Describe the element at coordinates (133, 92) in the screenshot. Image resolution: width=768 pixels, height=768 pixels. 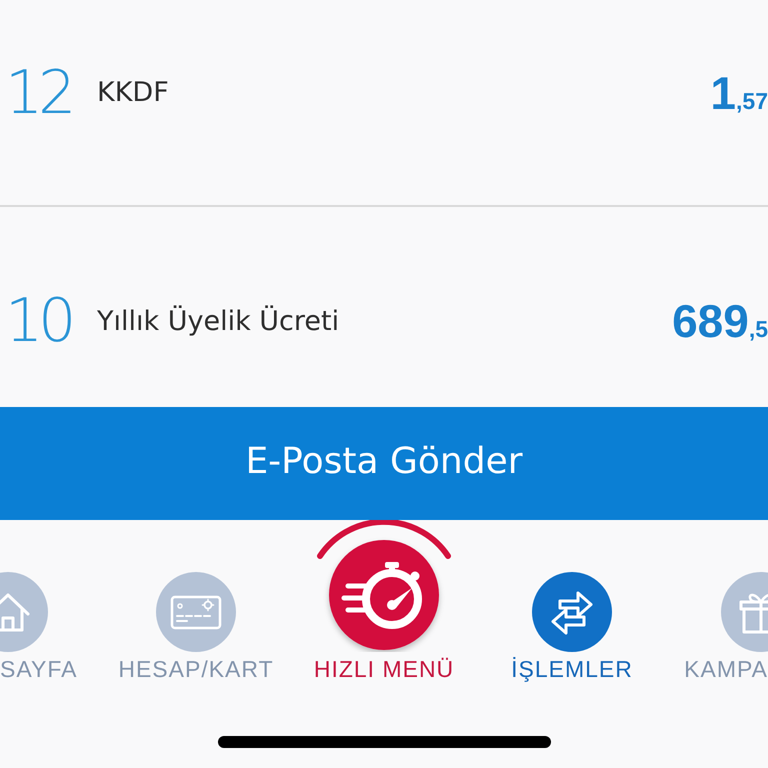
I see `fee-label: KKDF` at that location.